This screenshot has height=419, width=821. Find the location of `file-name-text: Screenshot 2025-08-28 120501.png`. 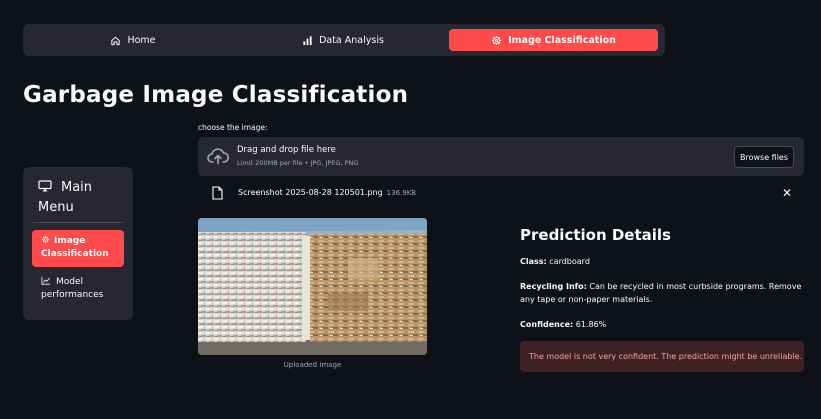

file-name-text: Screenshot 2025-08-28 120501.png is located at coordinates (310, 192).